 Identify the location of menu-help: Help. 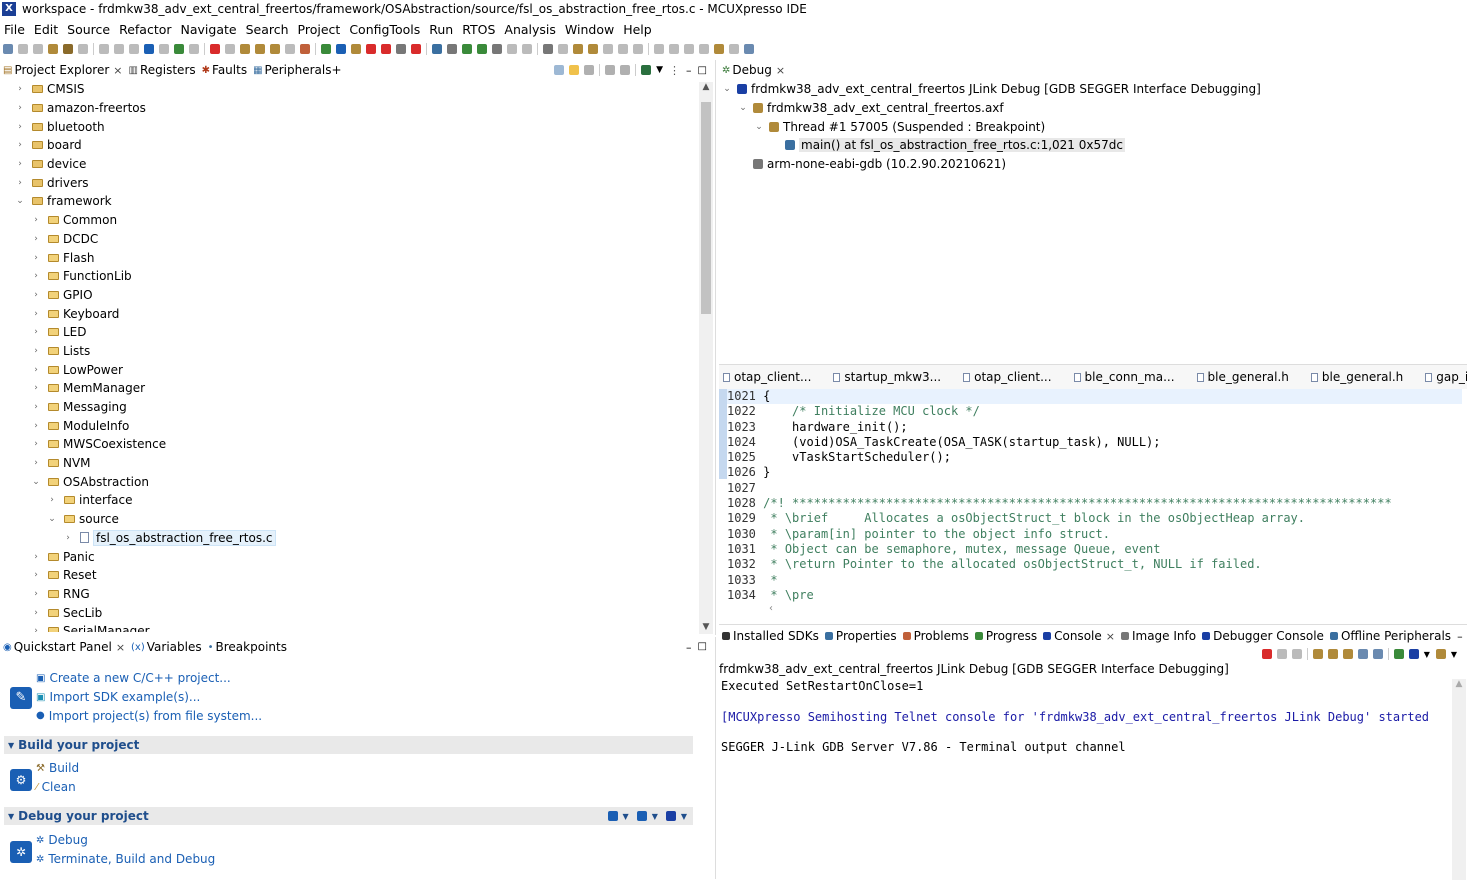
(637, 29).